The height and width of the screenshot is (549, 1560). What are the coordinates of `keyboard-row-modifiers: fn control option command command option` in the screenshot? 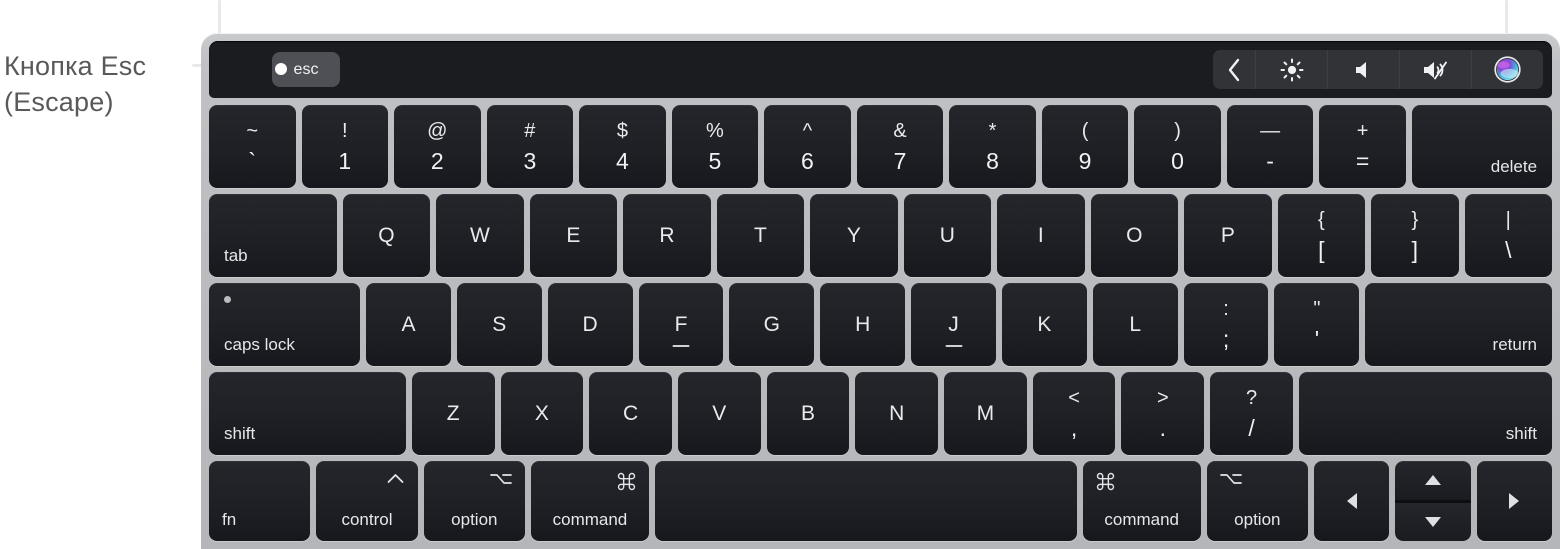 It's located at (880, 501).